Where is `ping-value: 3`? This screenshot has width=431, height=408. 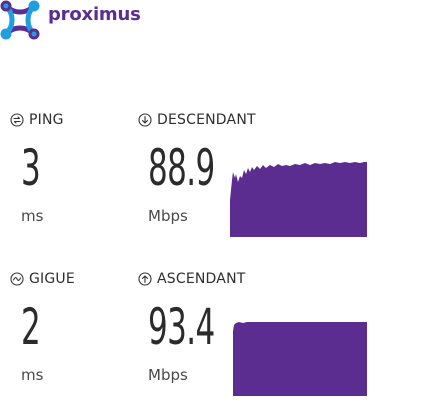 ping-value: 3 is located at coordinates (31, 168).